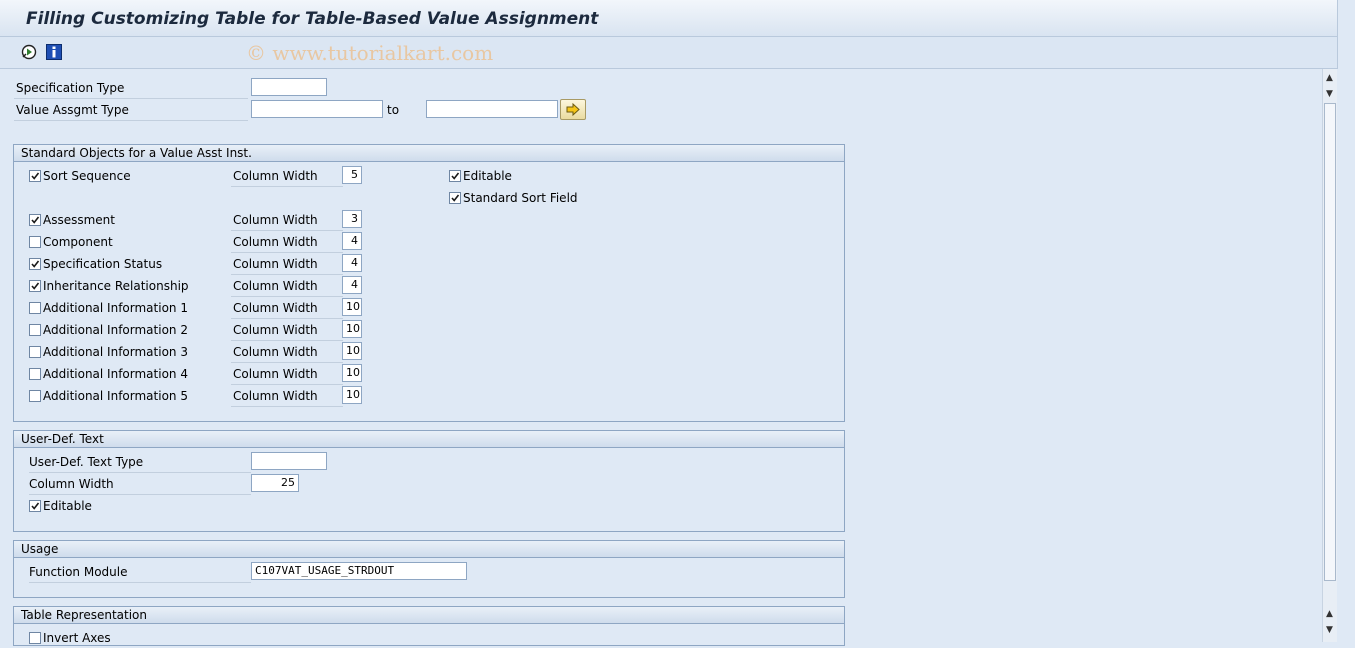 Image resolution: width=1355 pixels, height=648 pixels. I want to click on to-label: to, so click(393, 110).